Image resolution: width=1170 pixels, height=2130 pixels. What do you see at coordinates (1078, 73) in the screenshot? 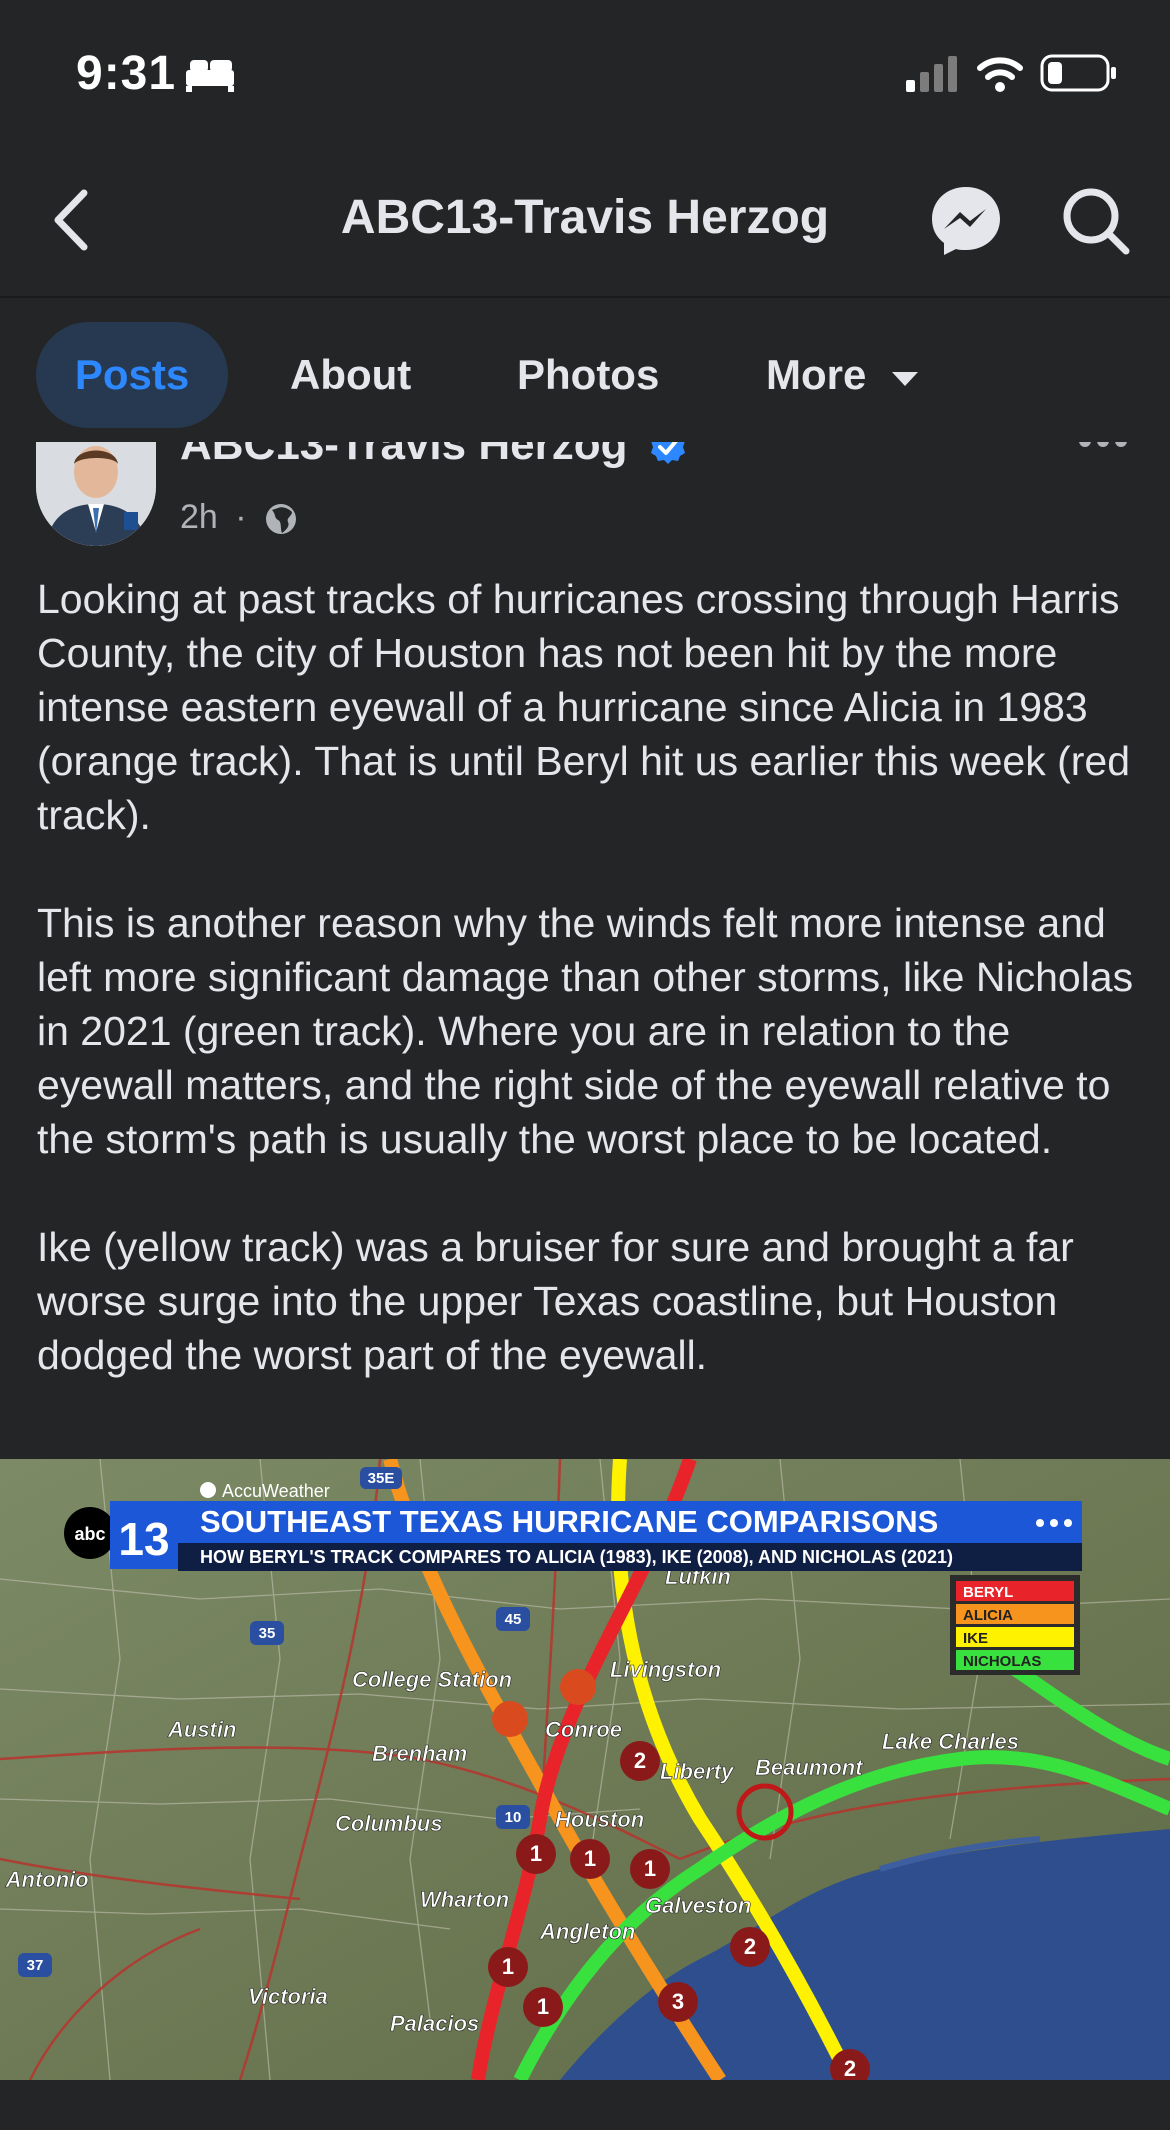
I see `battery-icon` at bounding box center [1078, 73].